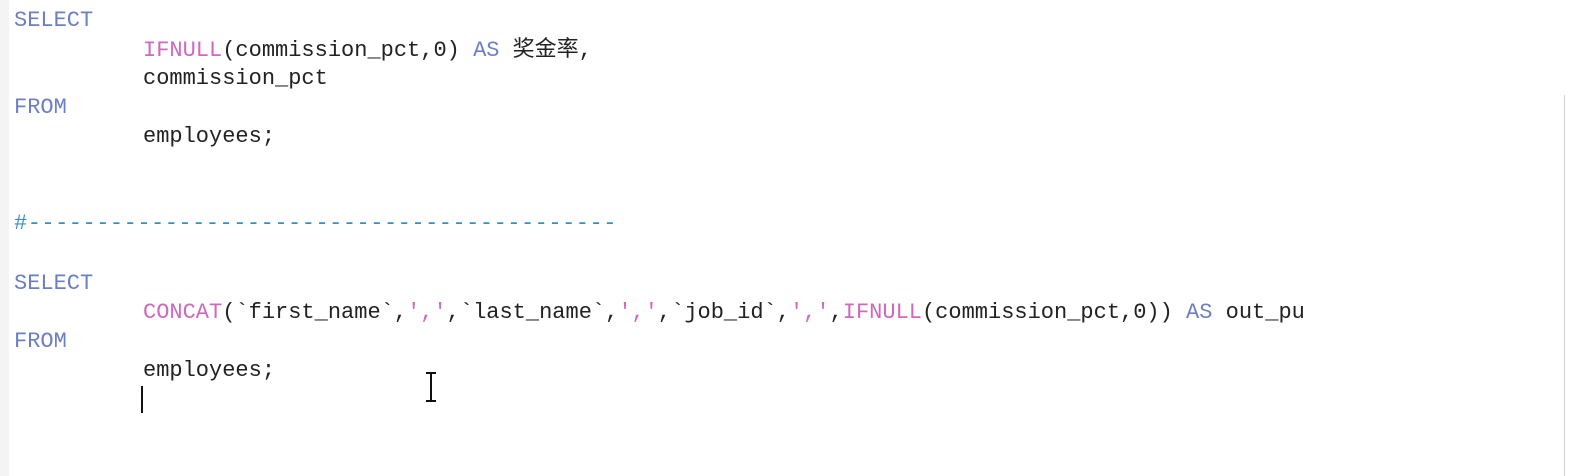  I want to click on text-caret, so click(142, 399).